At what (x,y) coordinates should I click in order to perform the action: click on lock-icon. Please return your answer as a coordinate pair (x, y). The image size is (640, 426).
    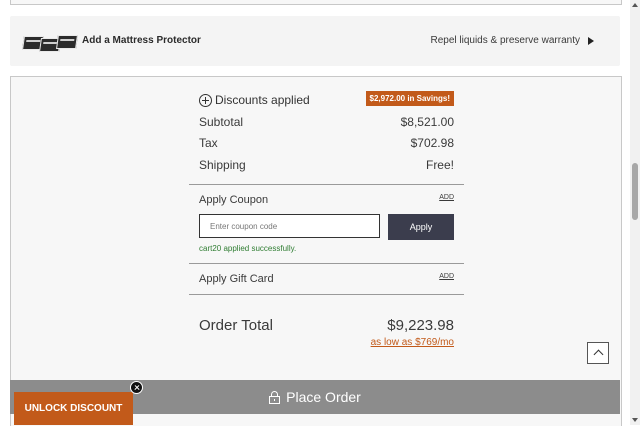
    Looking at the image, I should click on (275, 397).